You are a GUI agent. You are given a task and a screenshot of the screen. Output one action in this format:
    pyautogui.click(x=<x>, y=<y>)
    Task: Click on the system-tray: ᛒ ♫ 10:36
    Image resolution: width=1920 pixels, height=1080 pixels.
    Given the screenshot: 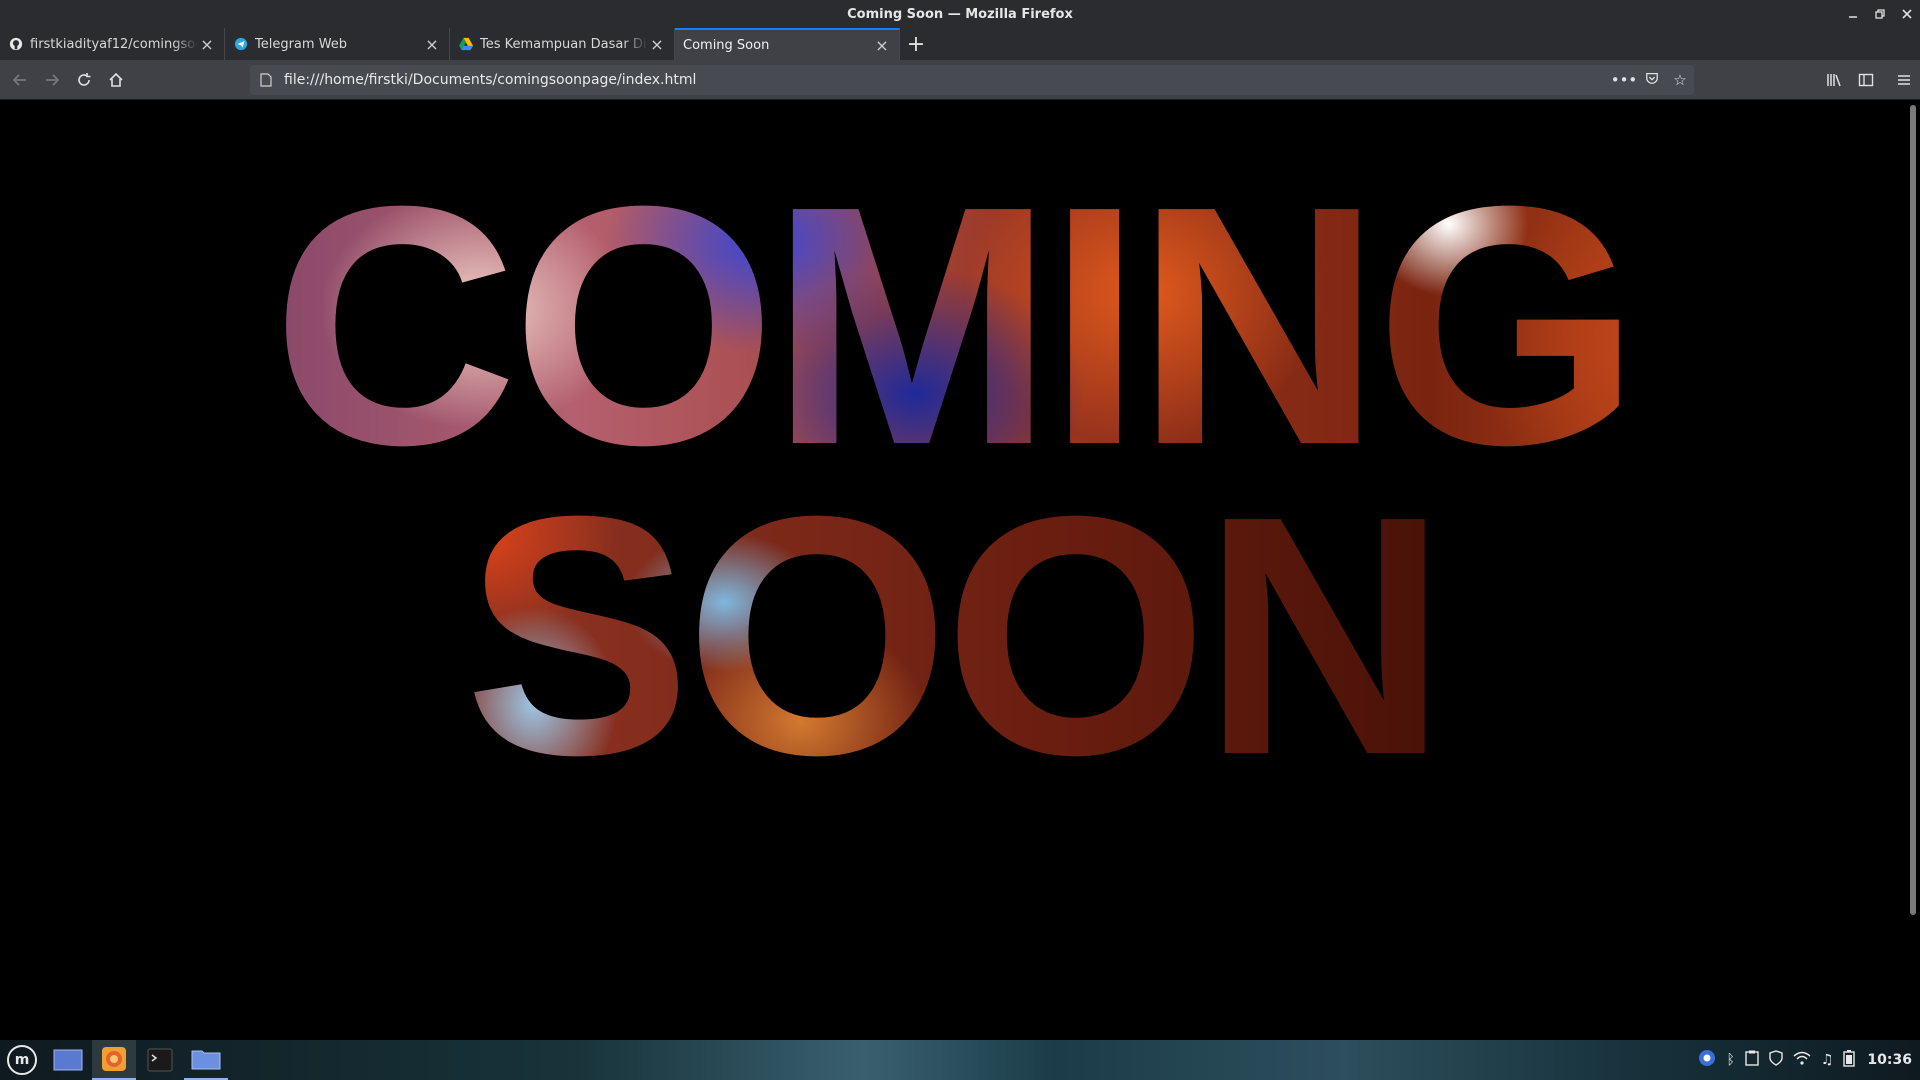 What is the action you would take?
    pyautogui.click(x=1800, y=1060)
    